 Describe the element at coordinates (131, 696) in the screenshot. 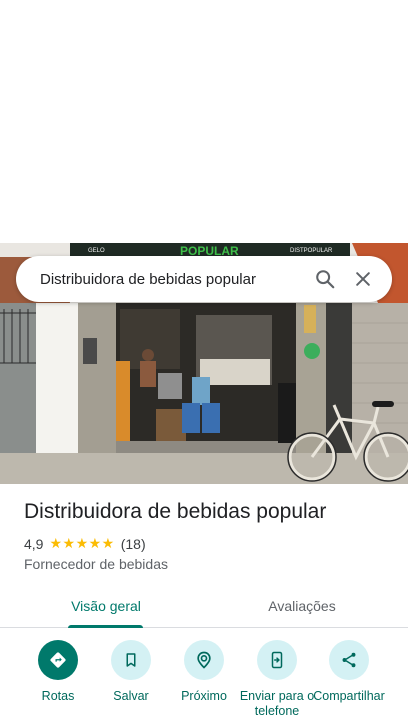

I see `save-label: Salvar` at that location.